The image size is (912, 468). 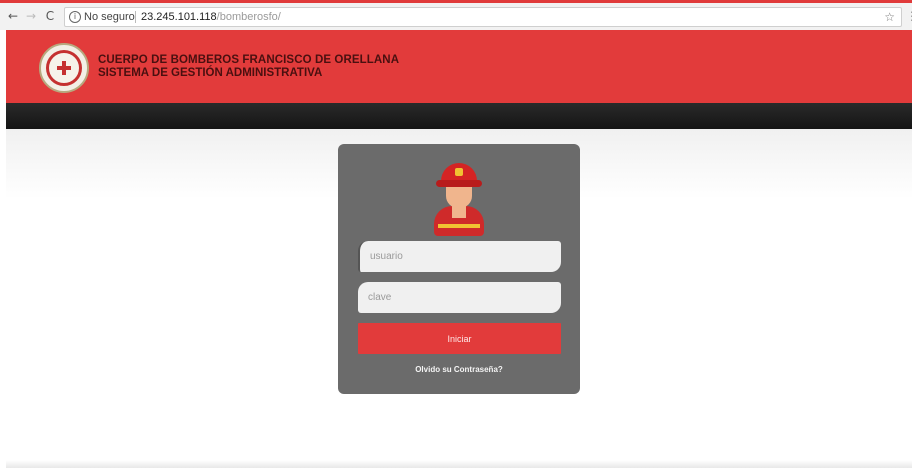 What do you see at coordinates (210, 73) in the screenshot?
I see `system-subtitle: SISTEMA DE GESTIÓN ADMINISTRATIVA` at bounding box center [210, 73].